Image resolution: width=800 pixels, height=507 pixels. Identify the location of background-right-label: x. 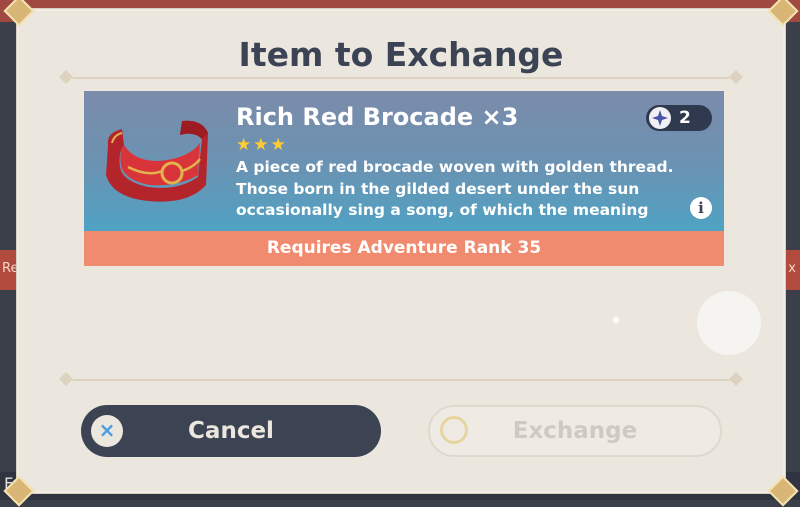
(792, 268).